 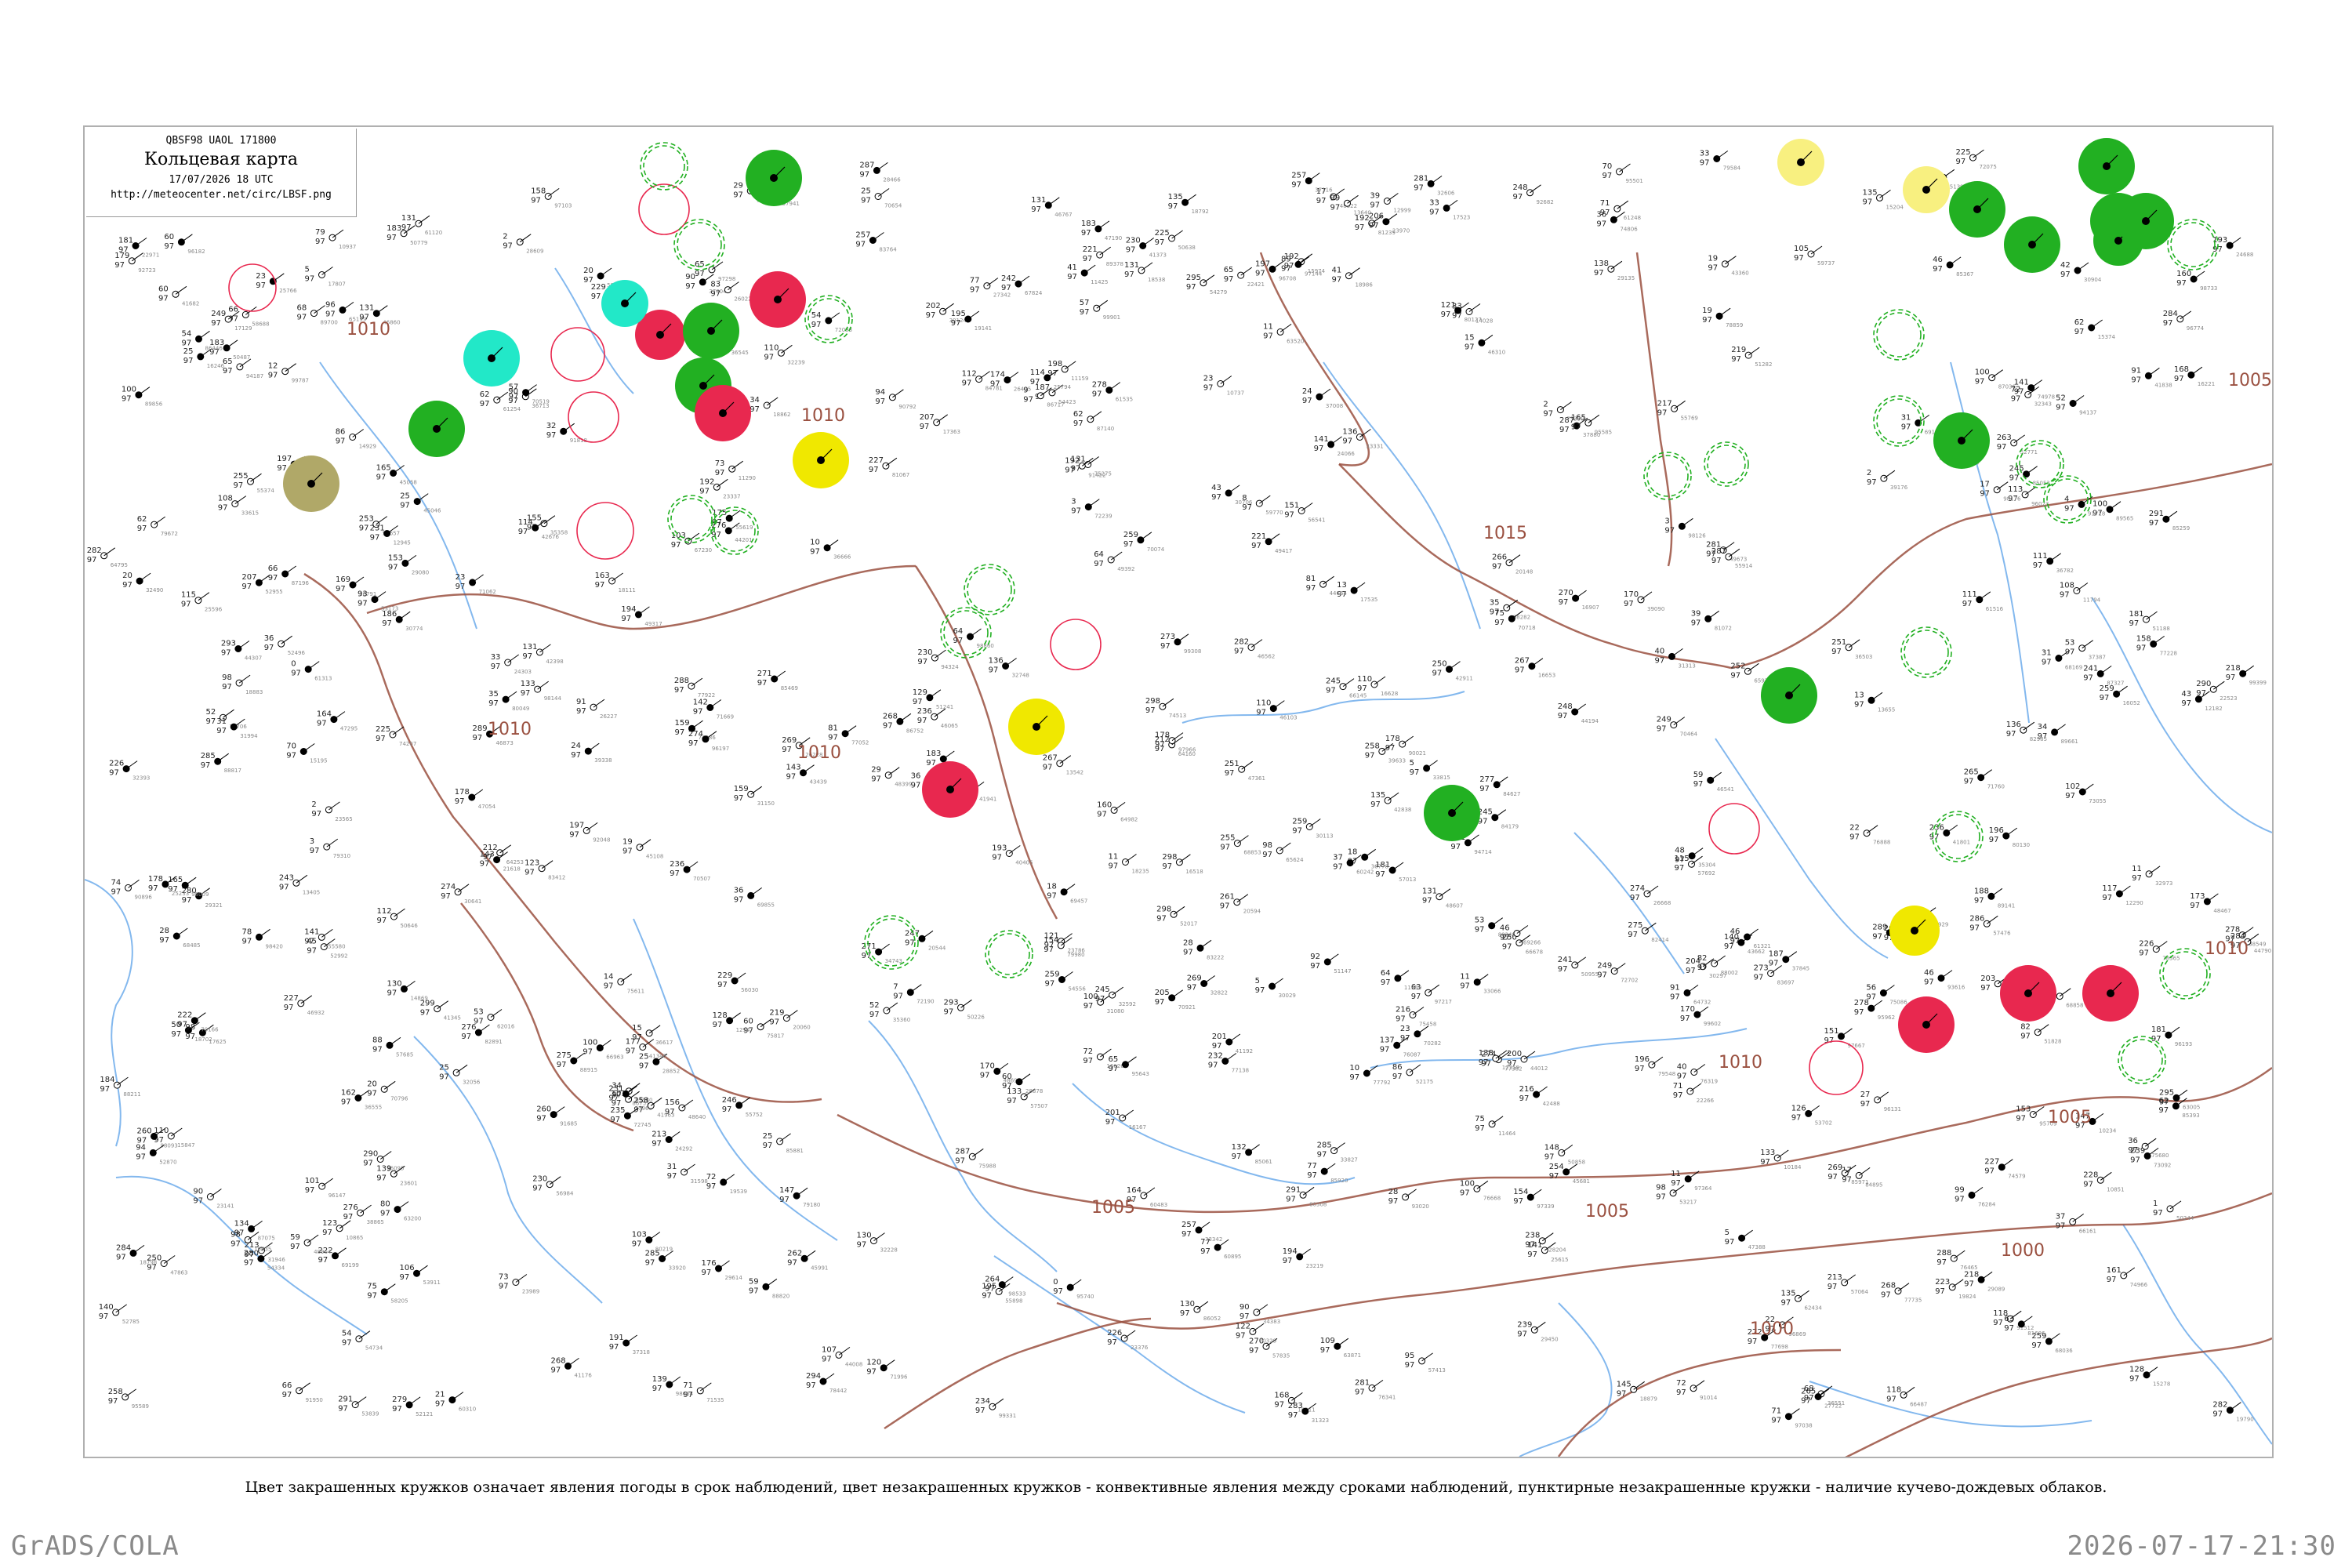 I want to click on station-plot: 669791950, so click(x=302, y=1392).